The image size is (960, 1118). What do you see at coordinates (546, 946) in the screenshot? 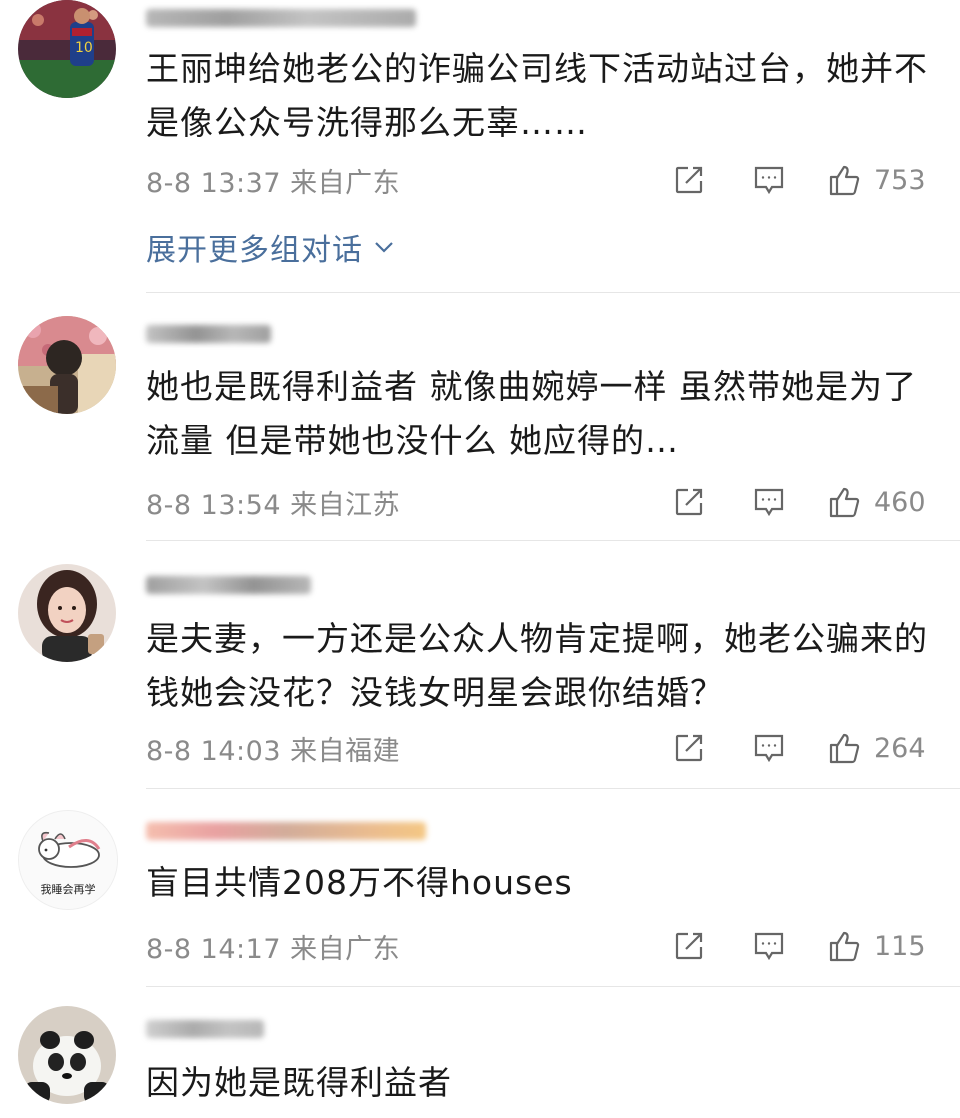
I see `comment-meta: 8-8 14:17 来自广东 115` at bounding box center [546, 946].